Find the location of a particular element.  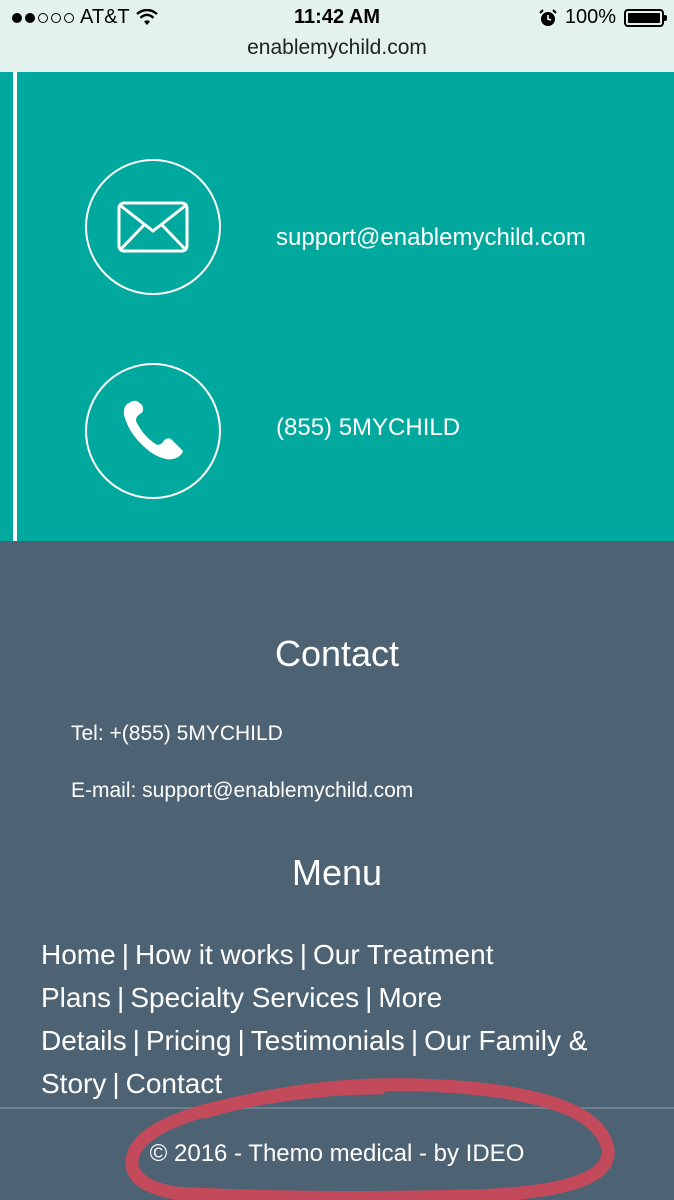

contact-phone-link: (855) 5MYCHILD is located at coordinates (368, 428).